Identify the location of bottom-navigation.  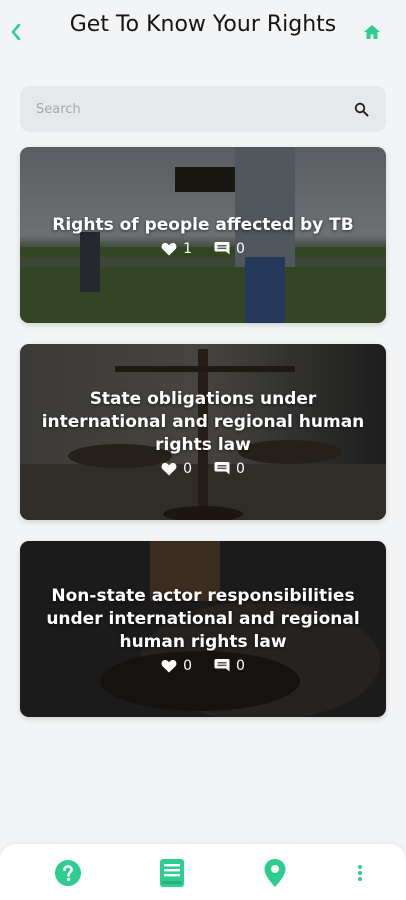
(203, 872).